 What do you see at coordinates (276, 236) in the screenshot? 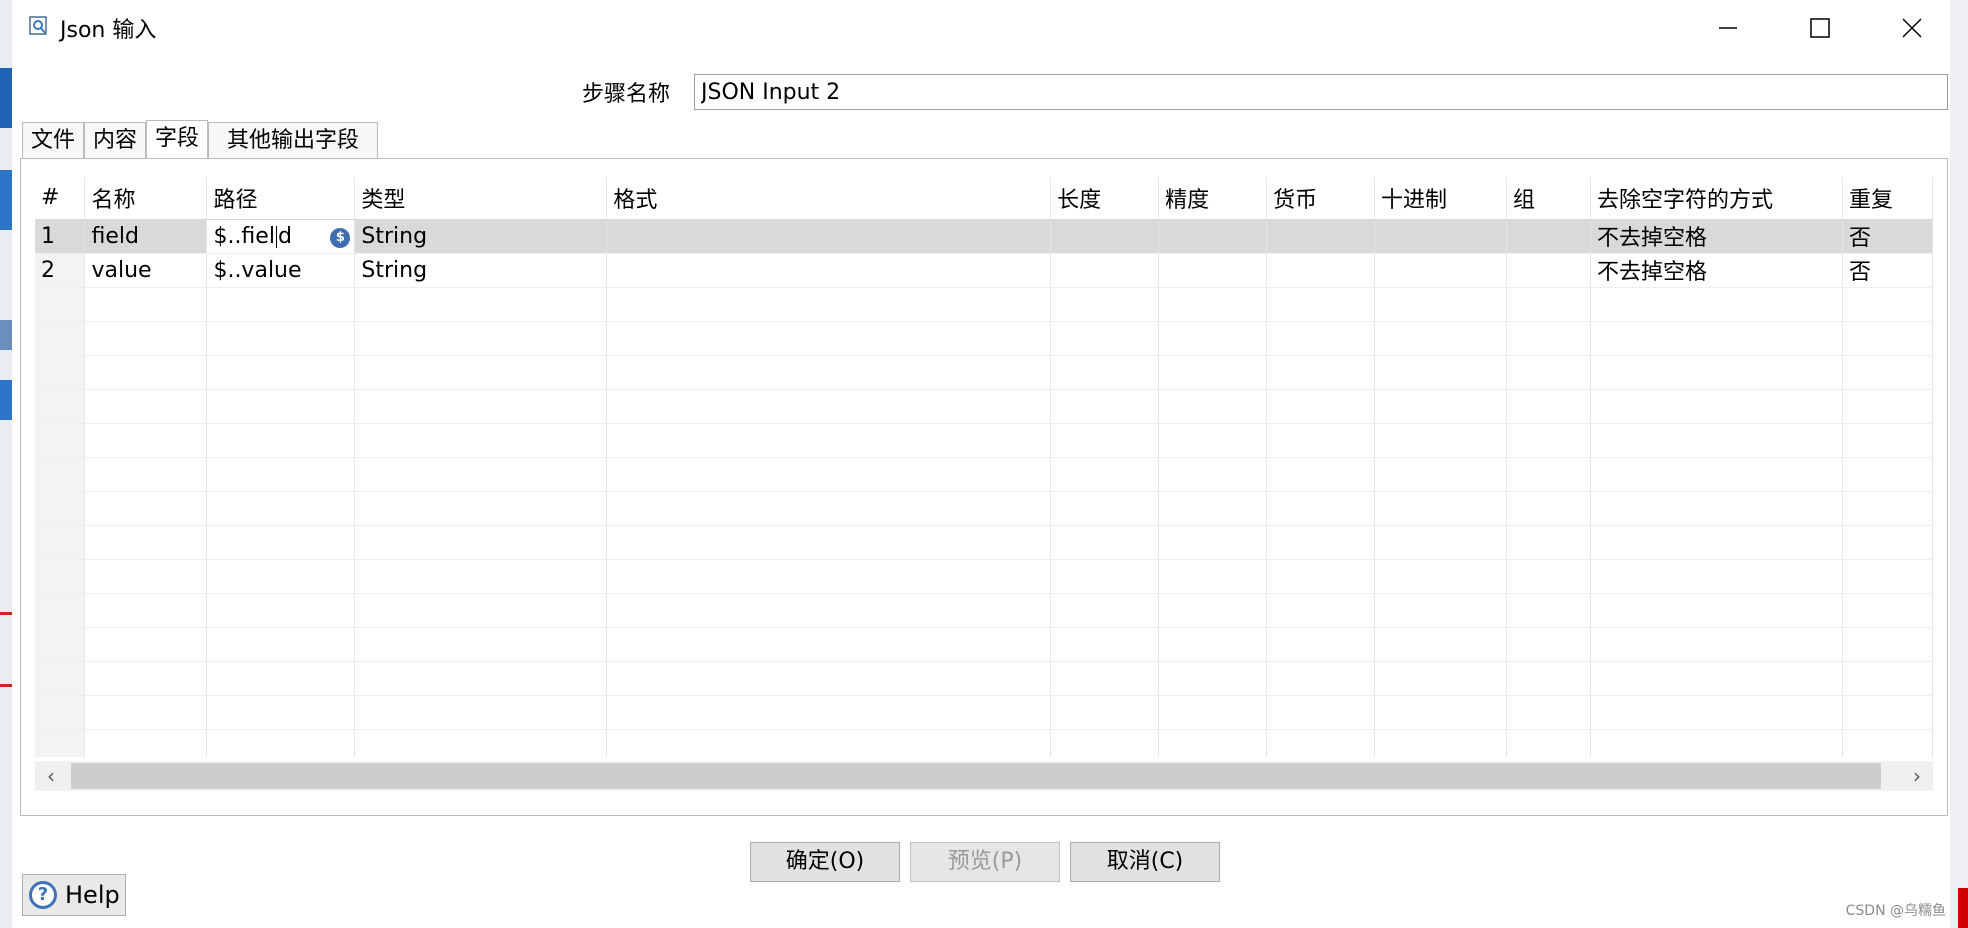
I see `text-caret` at bounding box center [276, 236].